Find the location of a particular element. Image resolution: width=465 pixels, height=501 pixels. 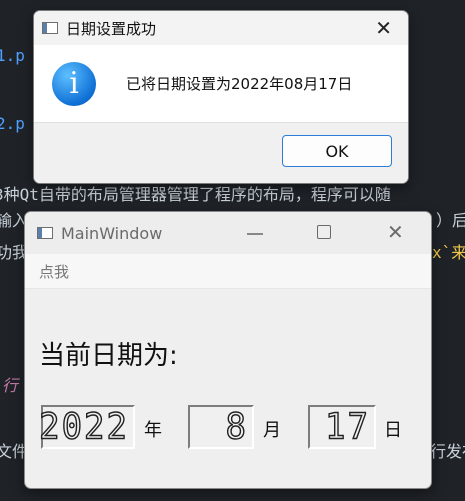

dialog-body: i 已将日期设置为2022年08月17日 is located at coordinates (221, 83).